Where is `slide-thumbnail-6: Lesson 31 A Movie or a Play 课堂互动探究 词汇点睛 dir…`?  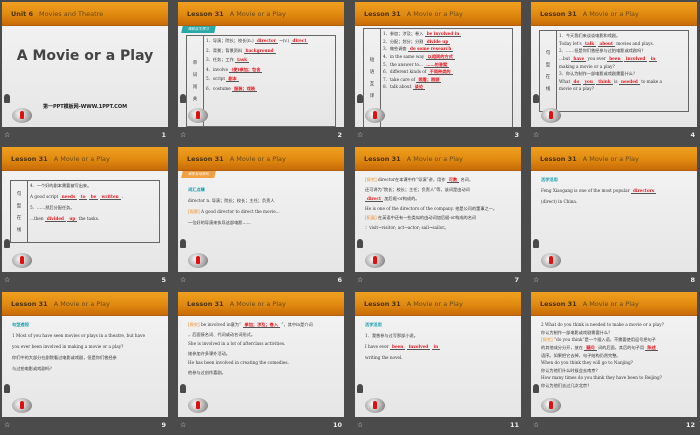
slide-thumbnail-6: Lesson 31 A Movie or a Play 课堂互动探究 词汇点睛 dir… is located at coordinates (261, 218).